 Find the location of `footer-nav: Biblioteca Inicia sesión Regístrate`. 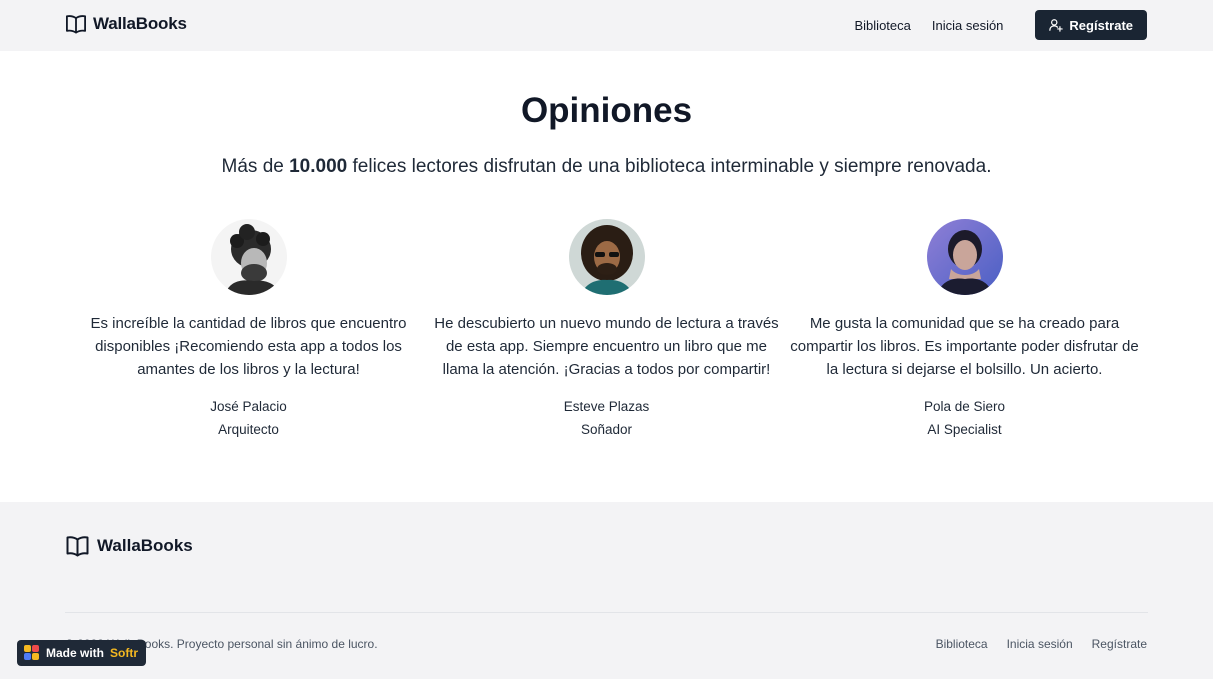

footer-nav: Biblioteca Inicia sesión Regístrate is located at coordinates (1041, 644).